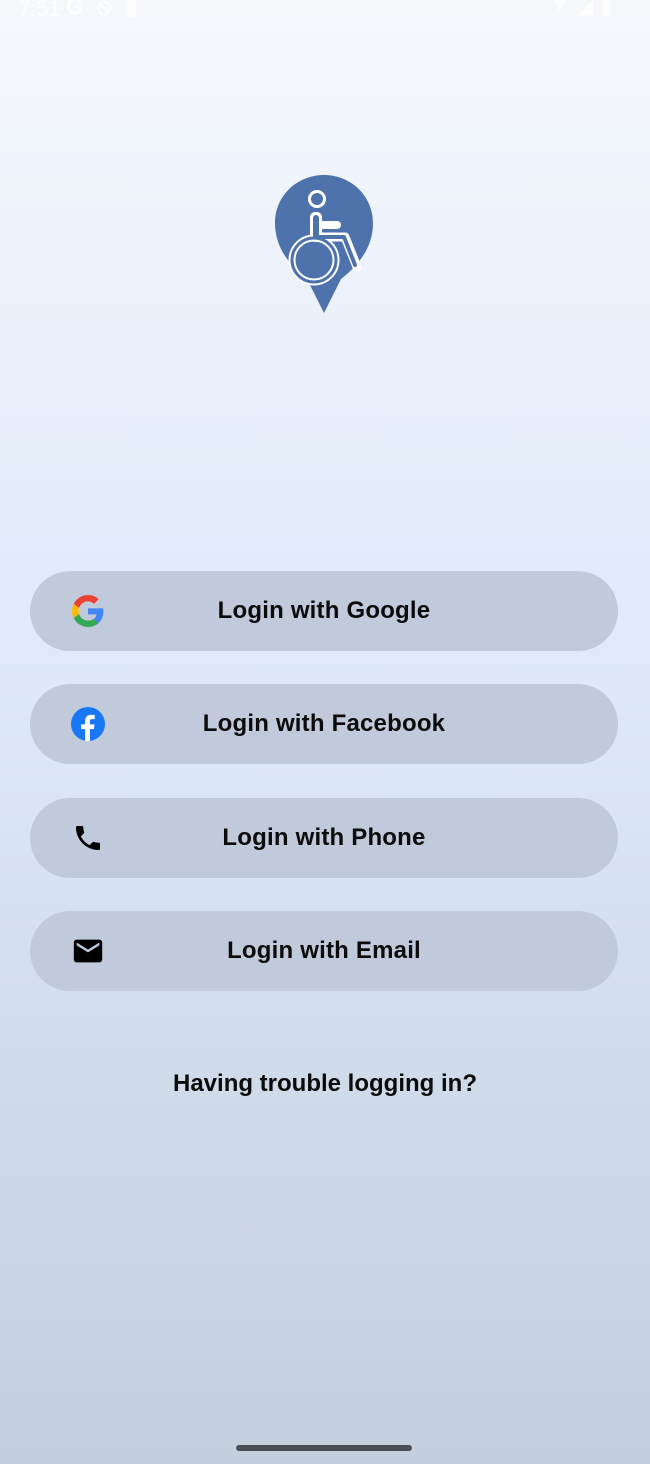 Image resolution: width=650 pixels, height=1464 pixels. What do you see at coordinates (585, 9) in the screenshot?
I see `signal-icon: ◢` at bounding box center [585, 9].